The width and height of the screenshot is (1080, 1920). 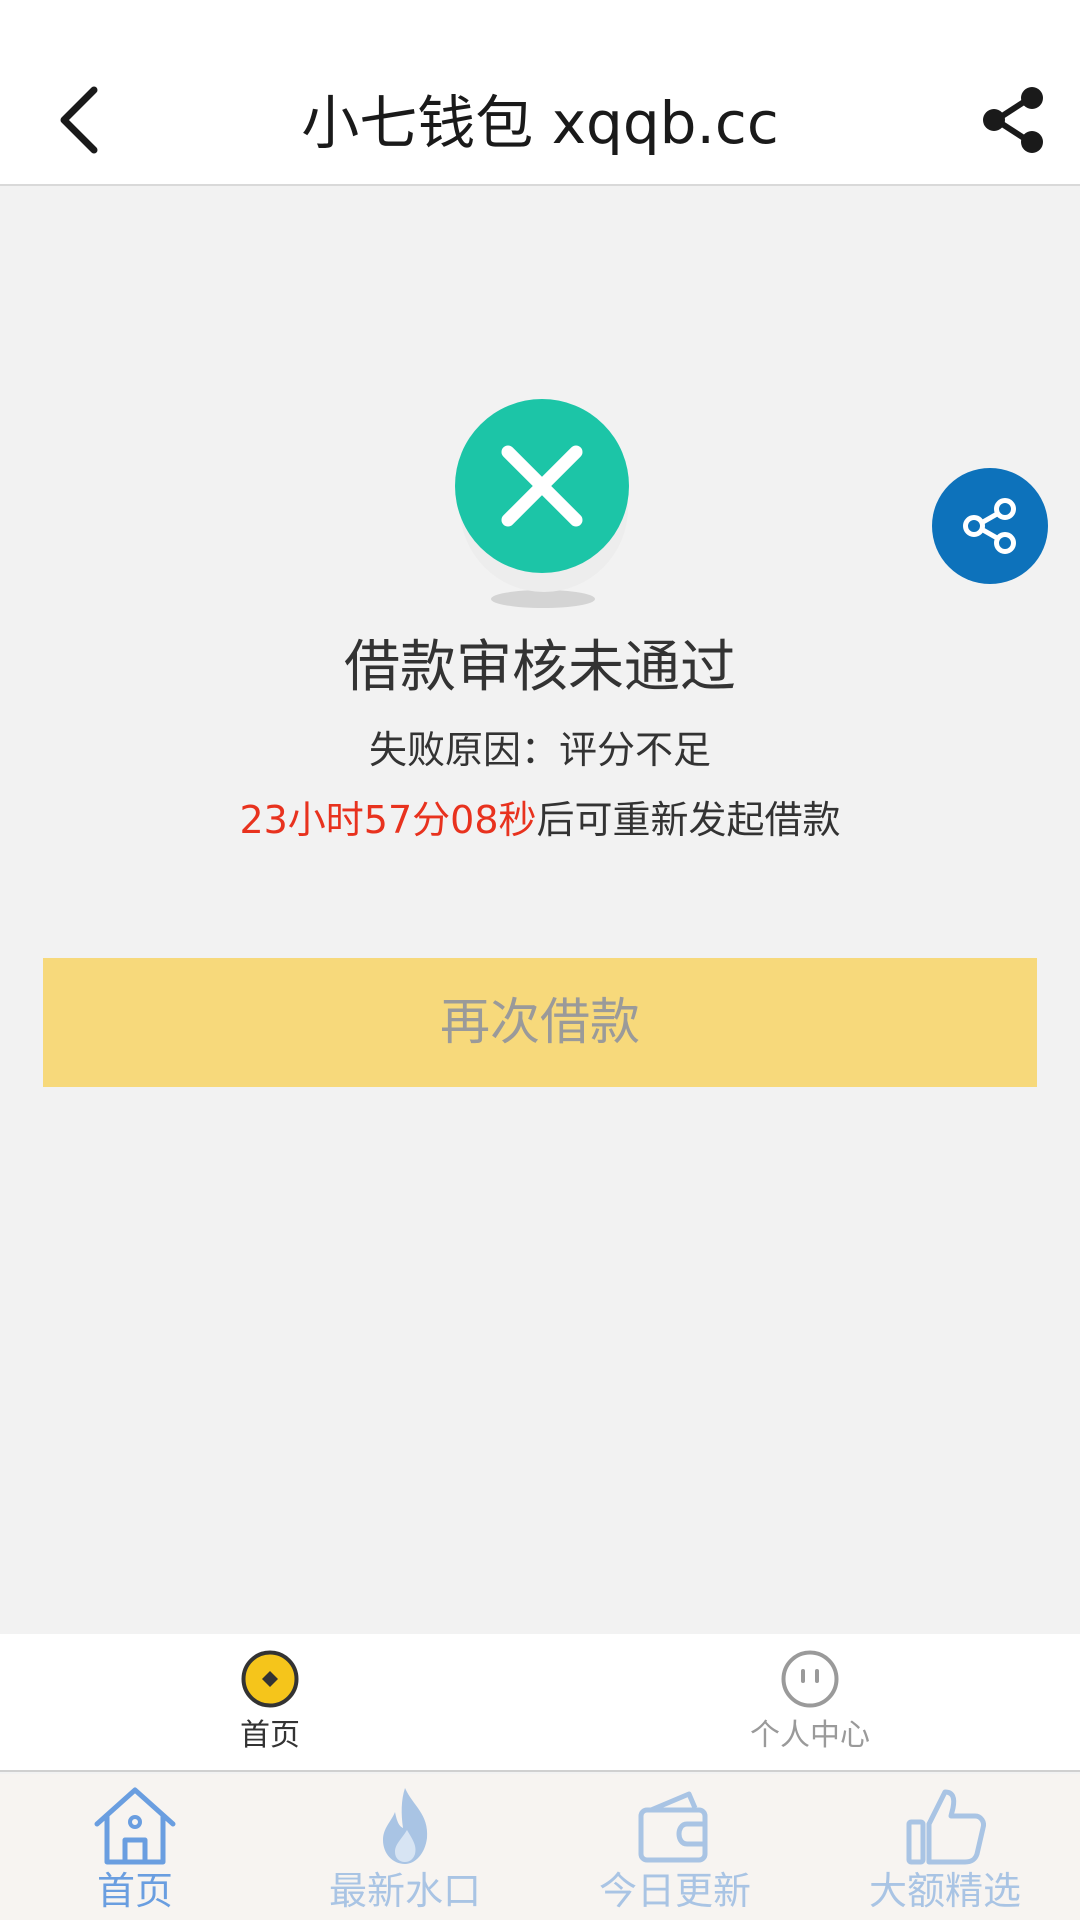 What do you see at coordinates (674, 1891) in the screenshot?
I see `outer-tab-today-label: 今日更新` at bounding box center [674, 1891].